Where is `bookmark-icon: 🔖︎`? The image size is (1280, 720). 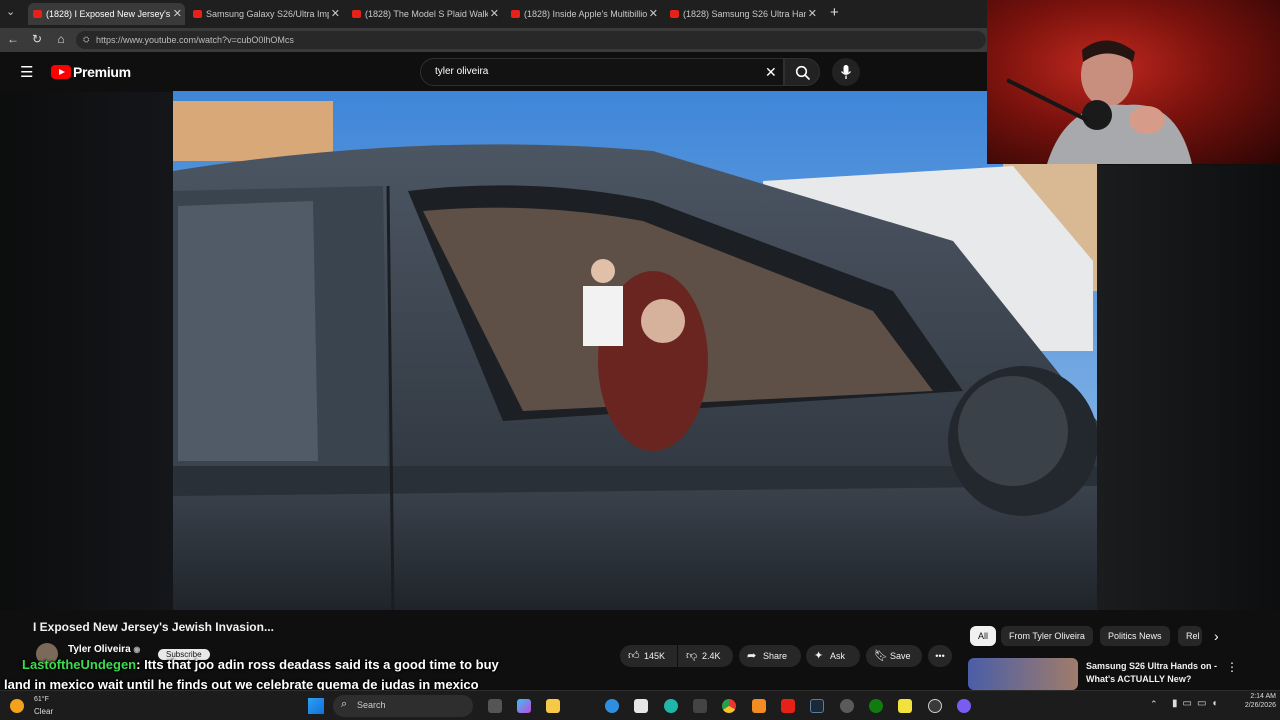 bookmark-icon: 🔖︎ is located at coordinates (881, 656).